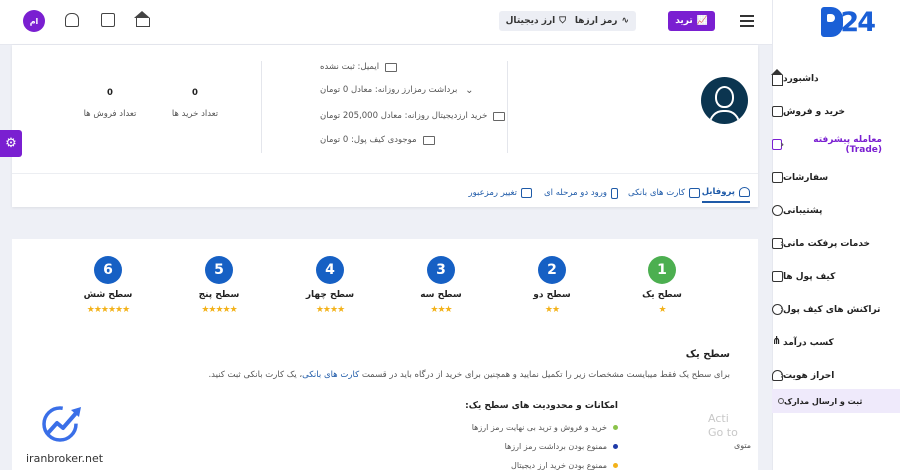 This screenshot has height=470, width=900. What do you see at coordinates (110, 114) in the screenshot?
I see `sales-label: تعداد فروش ها` at bounding box center [110, 114].